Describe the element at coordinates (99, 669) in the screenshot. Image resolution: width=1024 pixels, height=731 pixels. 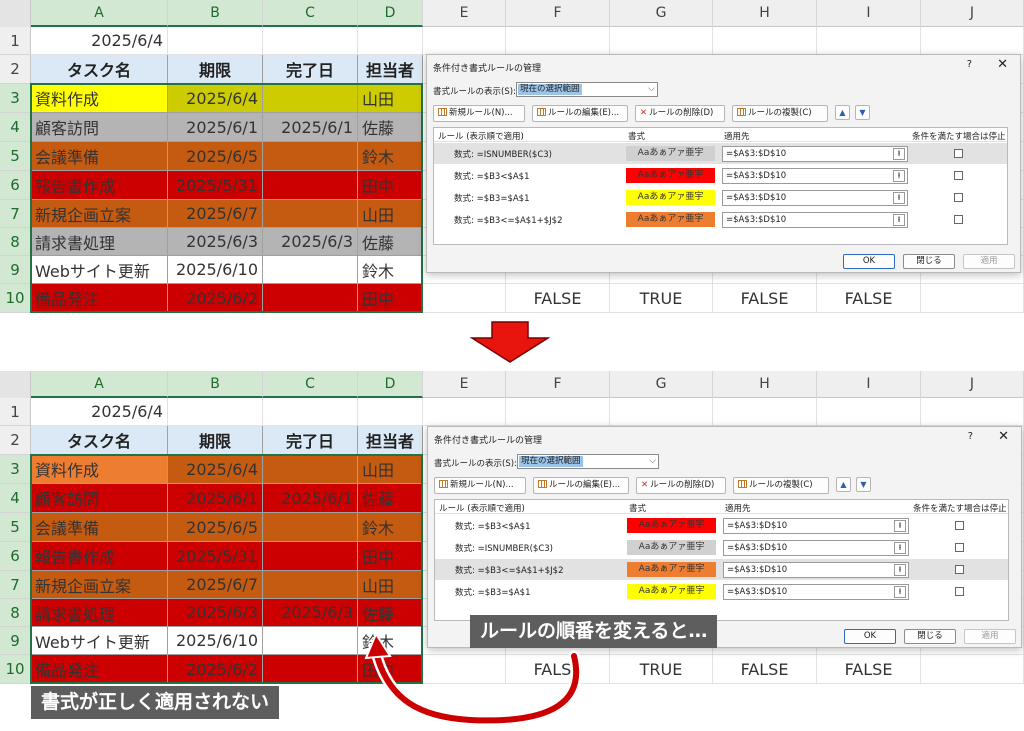
I see `task-name-cell: 備品発注` at that location.